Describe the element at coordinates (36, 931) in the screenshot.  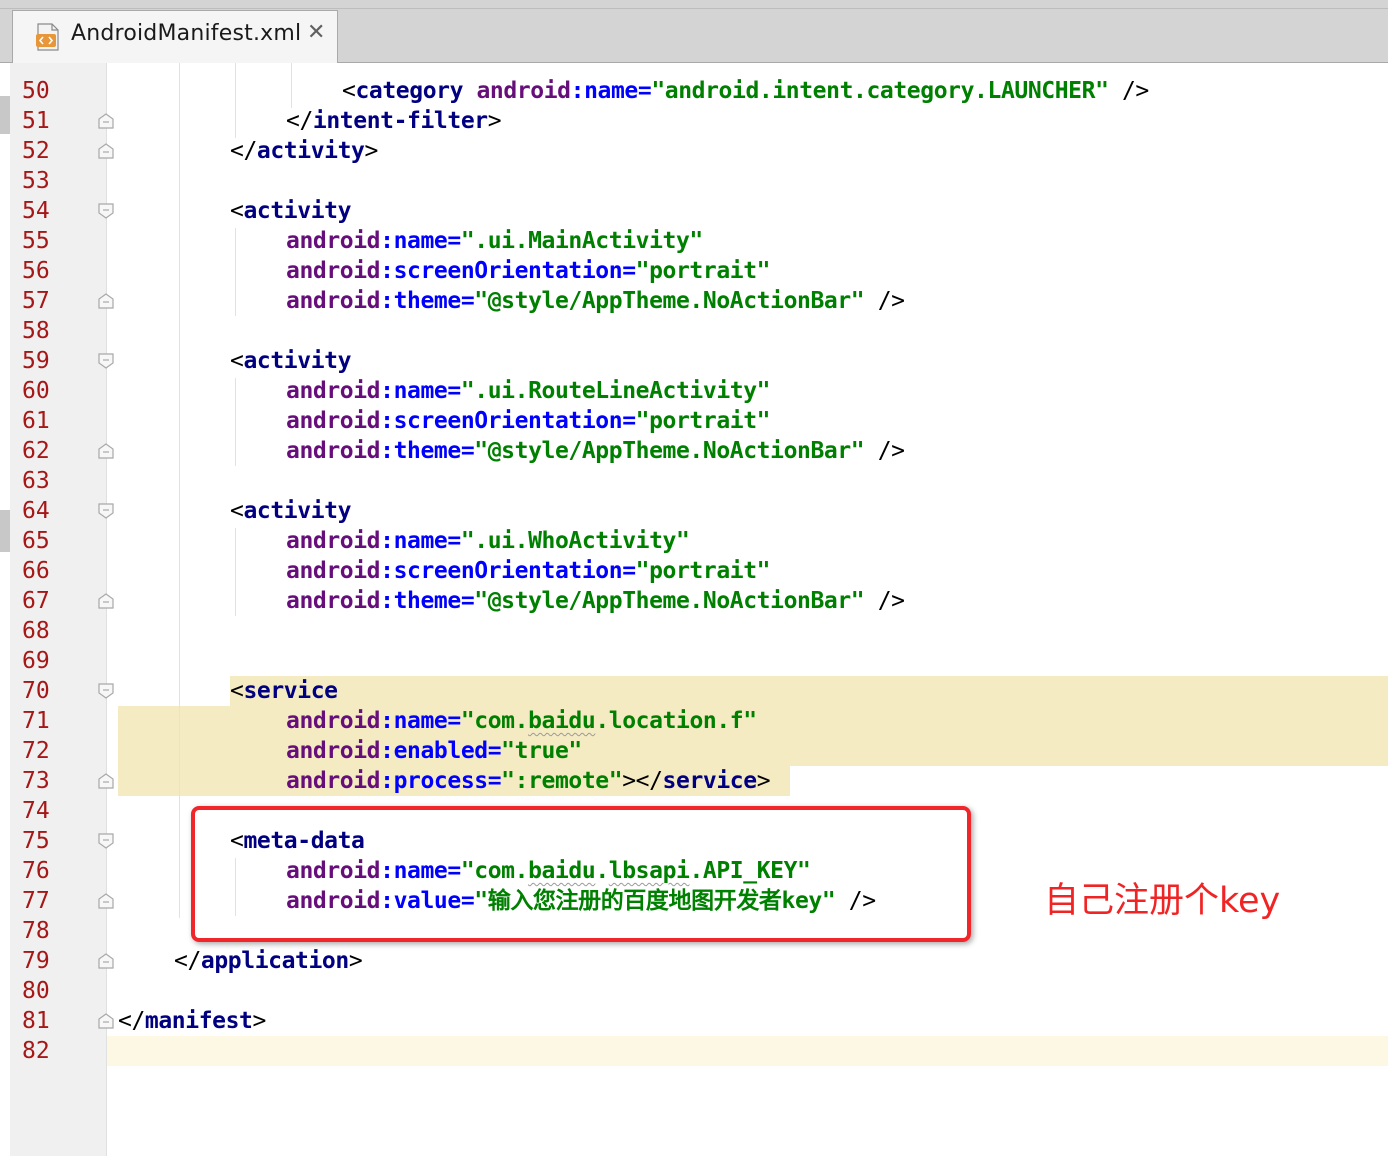
I see `line-number: 78` at that location.